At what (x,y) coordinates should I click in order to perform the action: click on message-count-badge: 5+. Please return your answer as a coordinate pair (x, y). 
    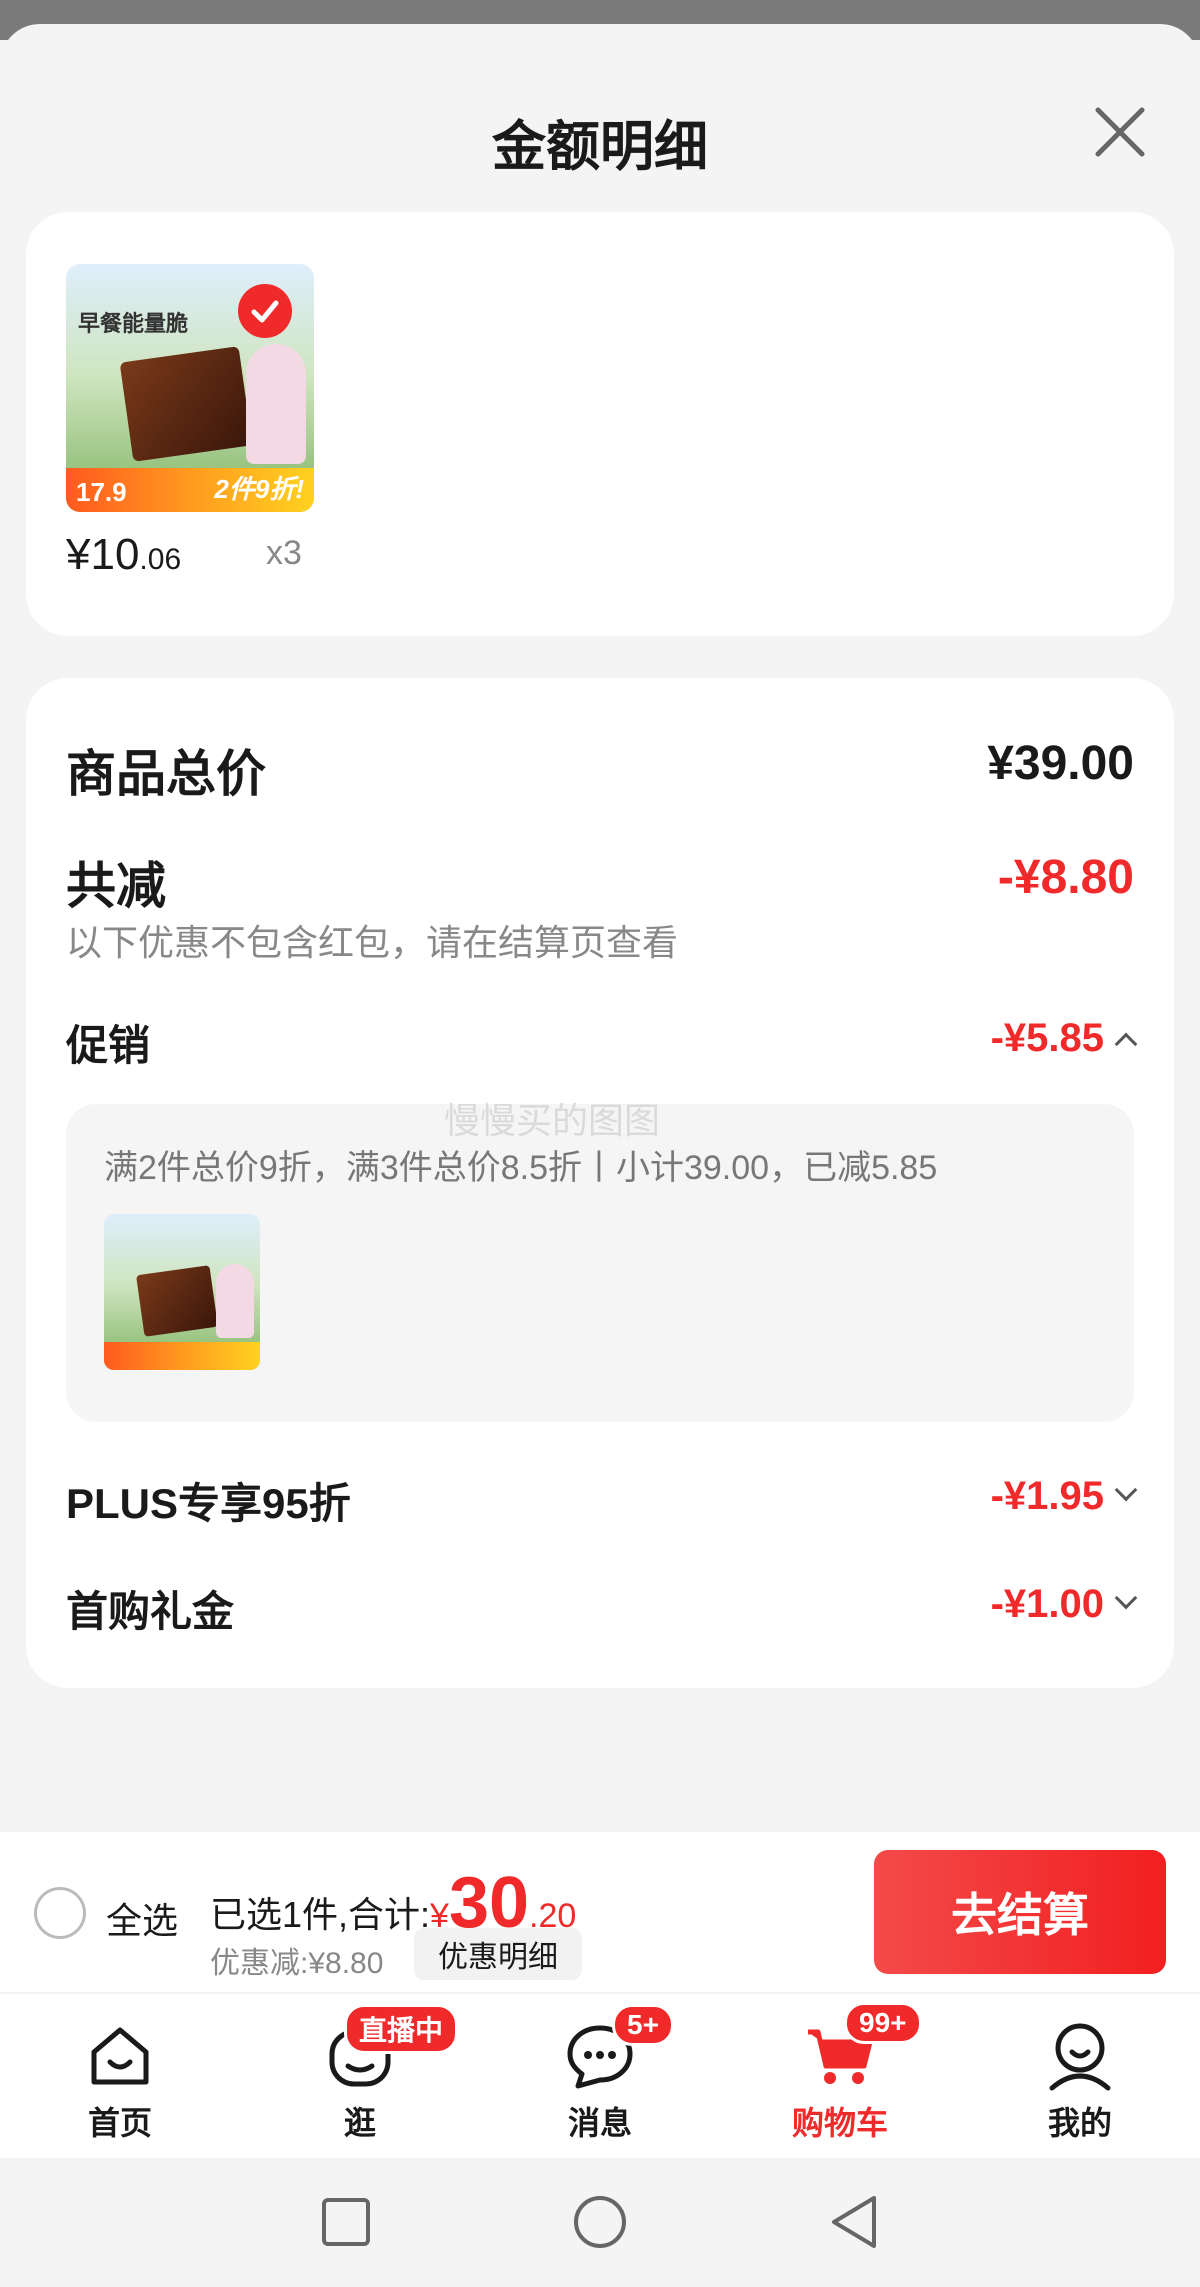
    Looking at the image, I should click on (643, 2025).